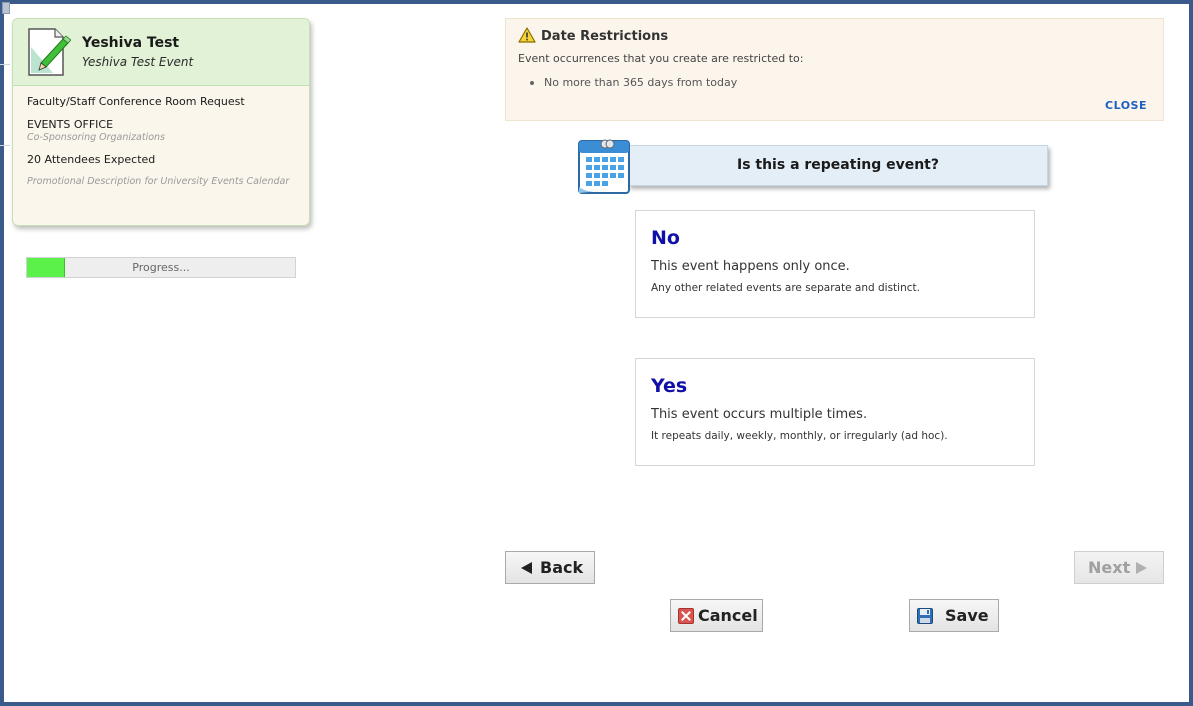  I want to click on option-yes-description: This event occurs multiple times., so click(759, 414).